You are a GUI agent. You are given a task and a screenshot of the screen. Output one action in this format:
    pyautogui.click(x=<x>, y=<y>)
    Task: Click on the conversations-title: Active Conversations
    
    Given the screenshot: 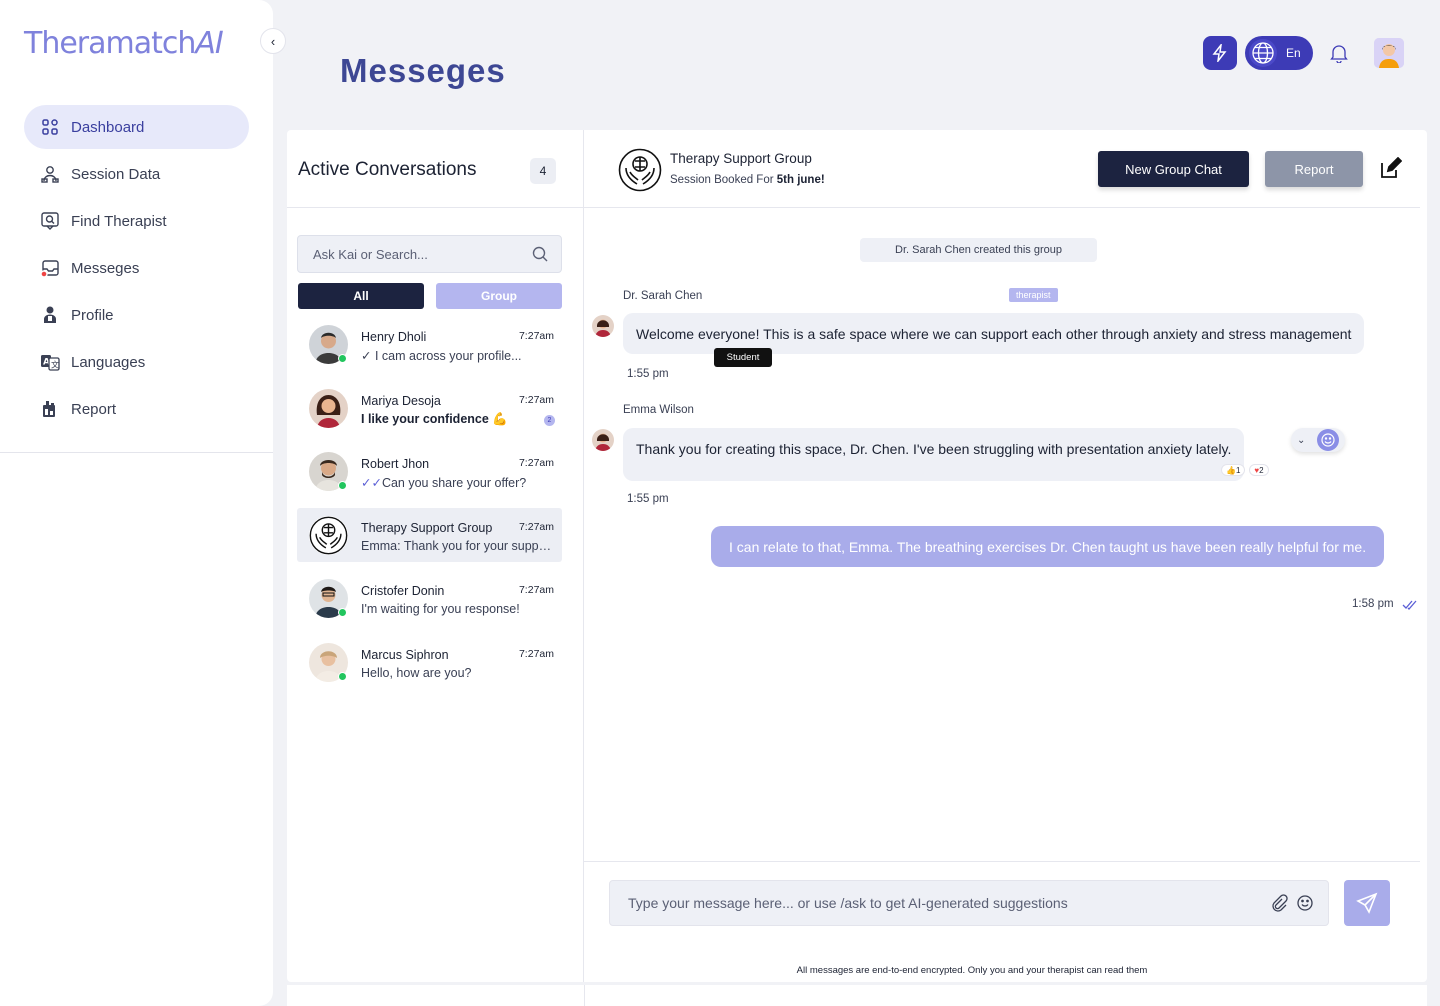 What is the action you would take?
    pyautogui.click(x=387, y=169)
    